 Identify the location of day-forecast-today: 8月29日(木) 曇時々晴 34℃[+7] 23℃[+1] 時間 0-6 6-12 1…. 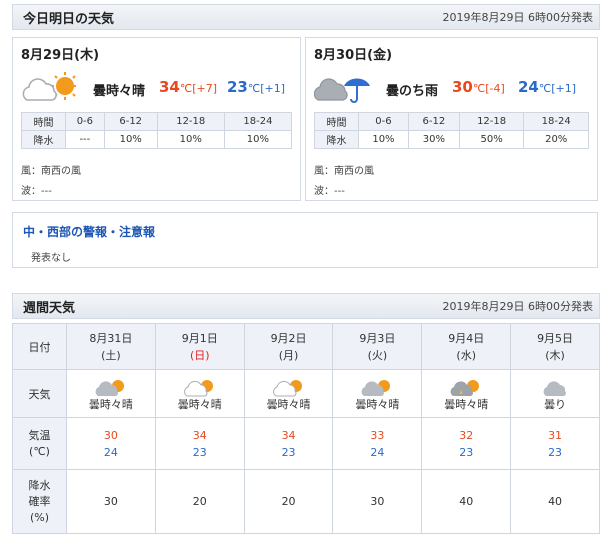
(156, 119).